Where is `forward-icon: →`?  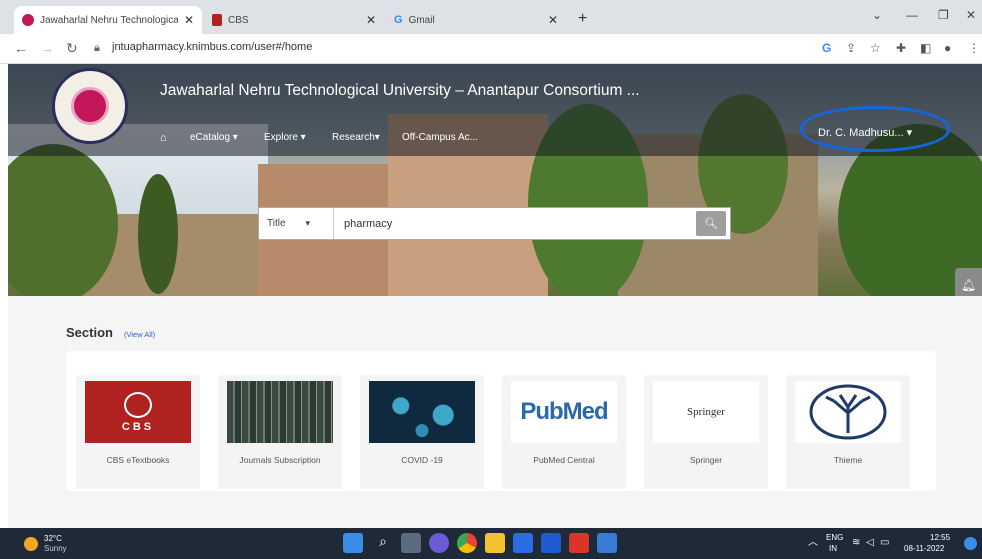 forward-icon: → is located at coordinates (47, 48).